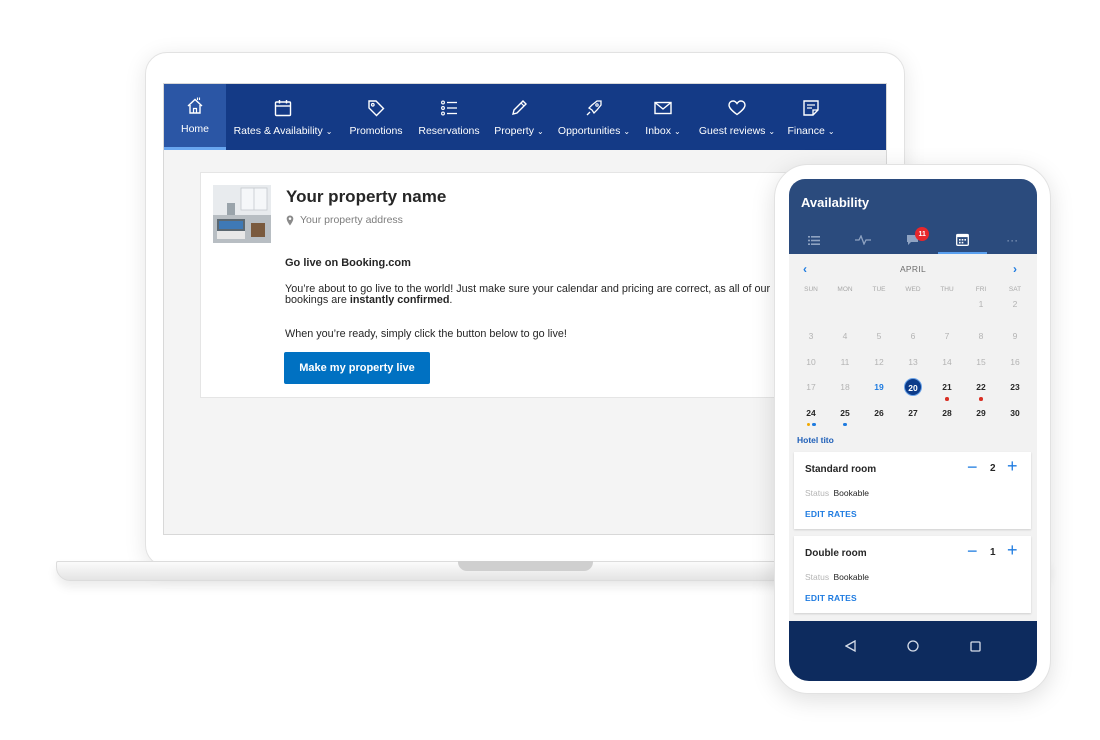 This screenshot has height=740, width=1100. I want to click on nav-label-text: Promotions, so click(376, 130).